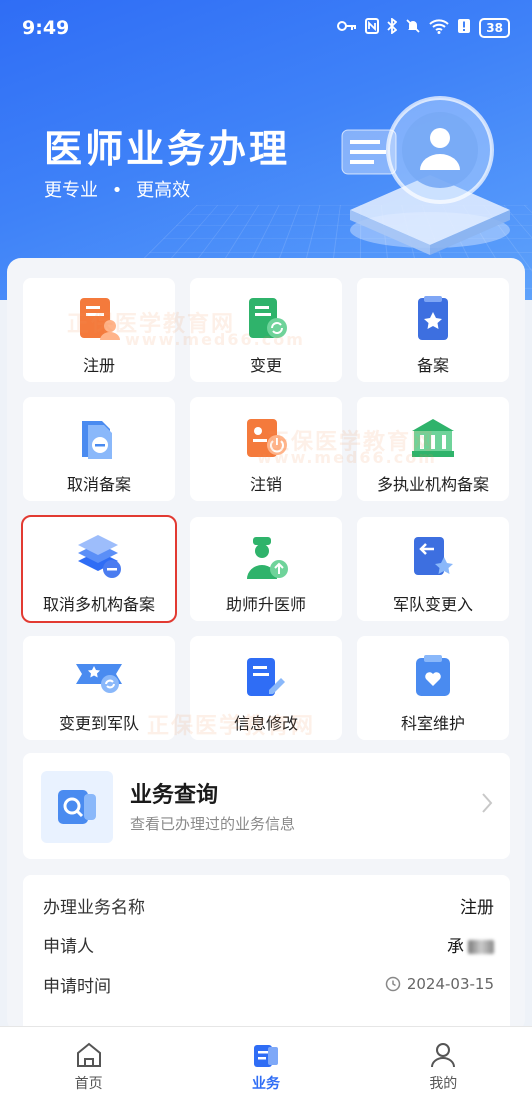 The image size is (532, 1107). I want to click on service-deregister: 注销, so click(266, 449).